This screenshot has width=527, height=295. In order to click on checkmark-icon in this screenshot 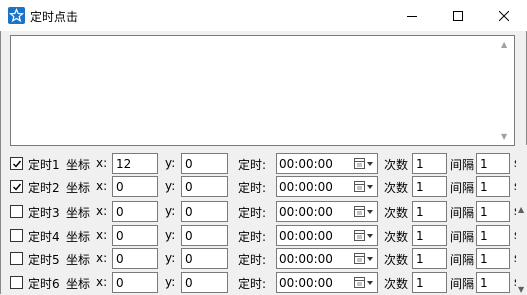, I will do `click(17, 164)`.